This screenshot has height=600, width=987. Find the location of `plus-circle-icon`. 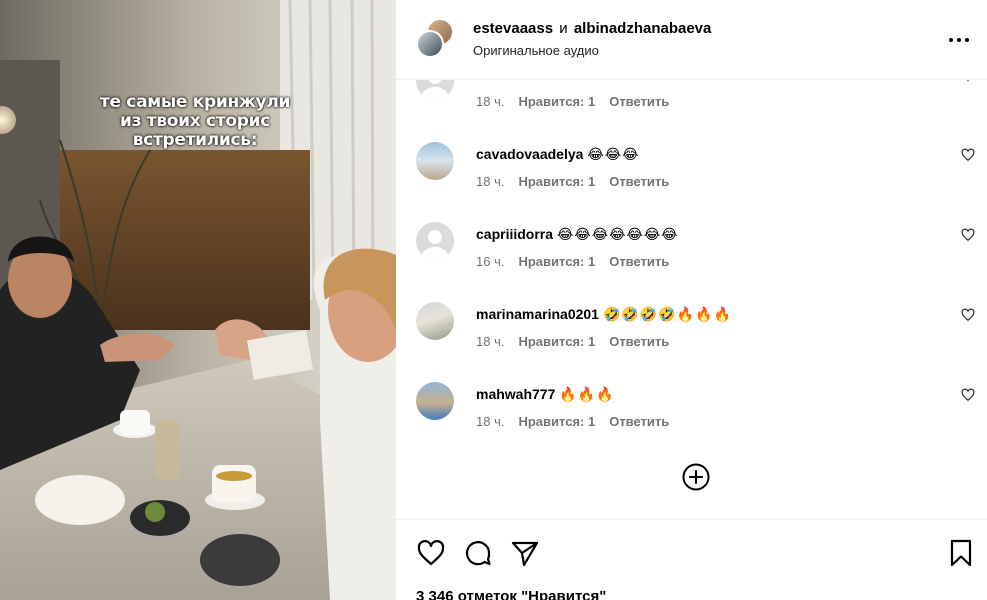

plus-circle-icon is located at coordinates (696, 477).